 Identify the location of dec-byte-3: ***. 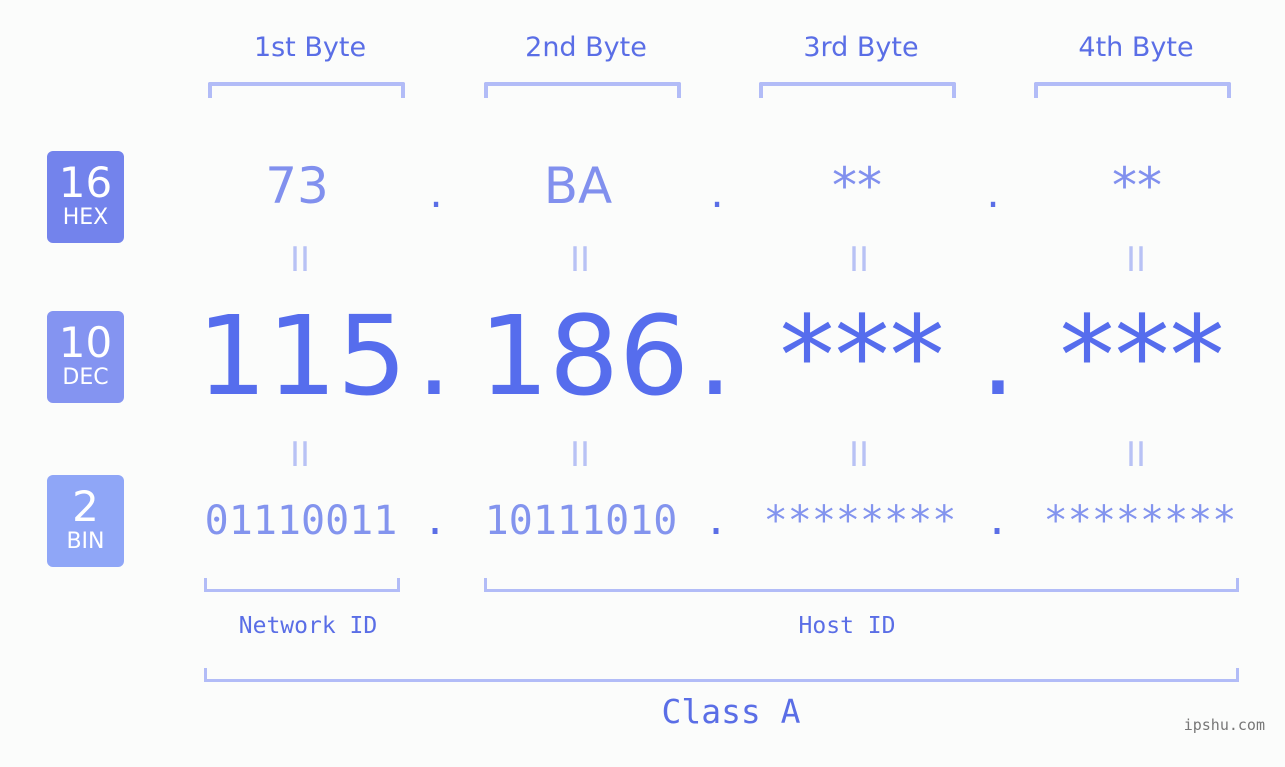
(862, 356).